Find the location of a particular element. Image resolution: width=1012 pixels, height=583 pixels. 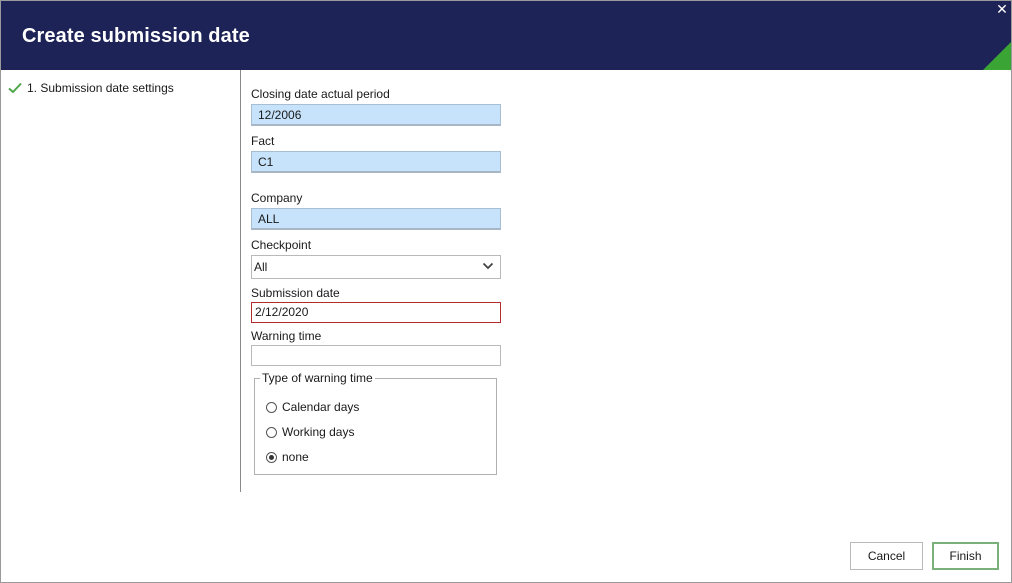

closing-date-label: Closing date actual period is located at coordinates (320, 94).